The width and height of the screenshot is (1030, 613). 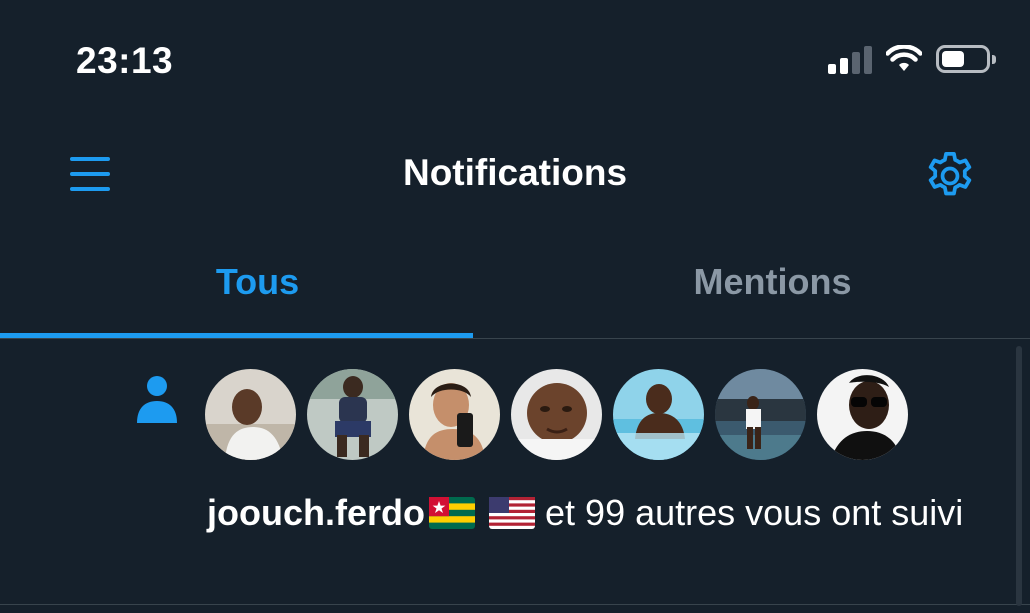 What do you see at coordinates (904, 58) in the screenshot?
I see `wifi-icon` at bounding box center [904, 58].